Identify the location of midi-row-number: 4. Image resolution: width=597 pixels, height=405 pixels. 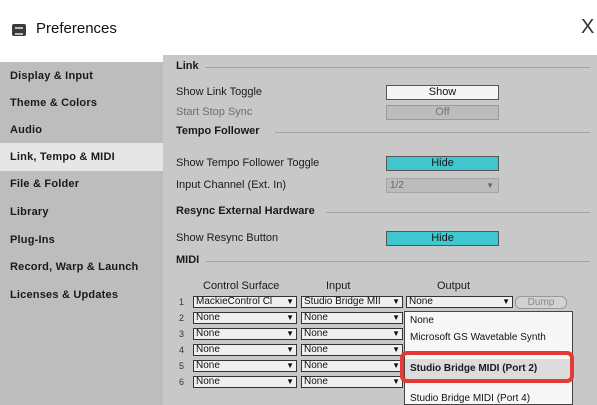
(182, 350).